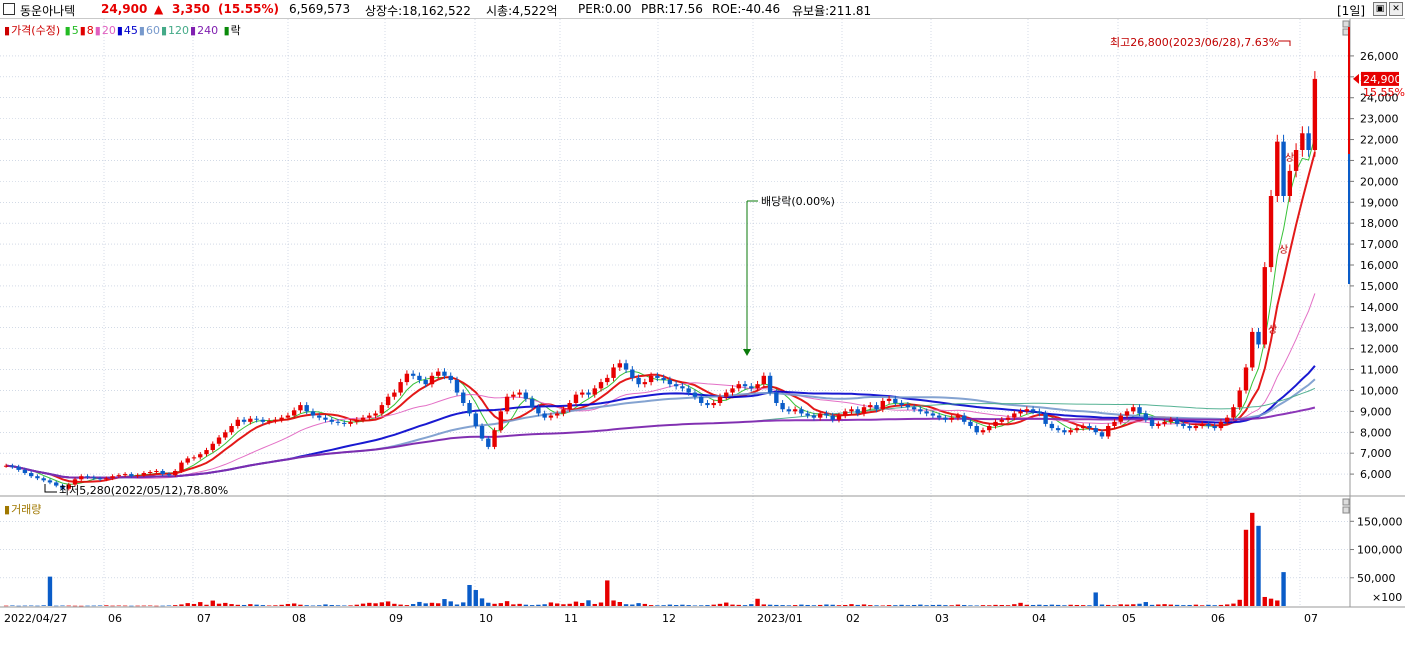  I want to click on x-tick-label: 04, so click(1039, 618).